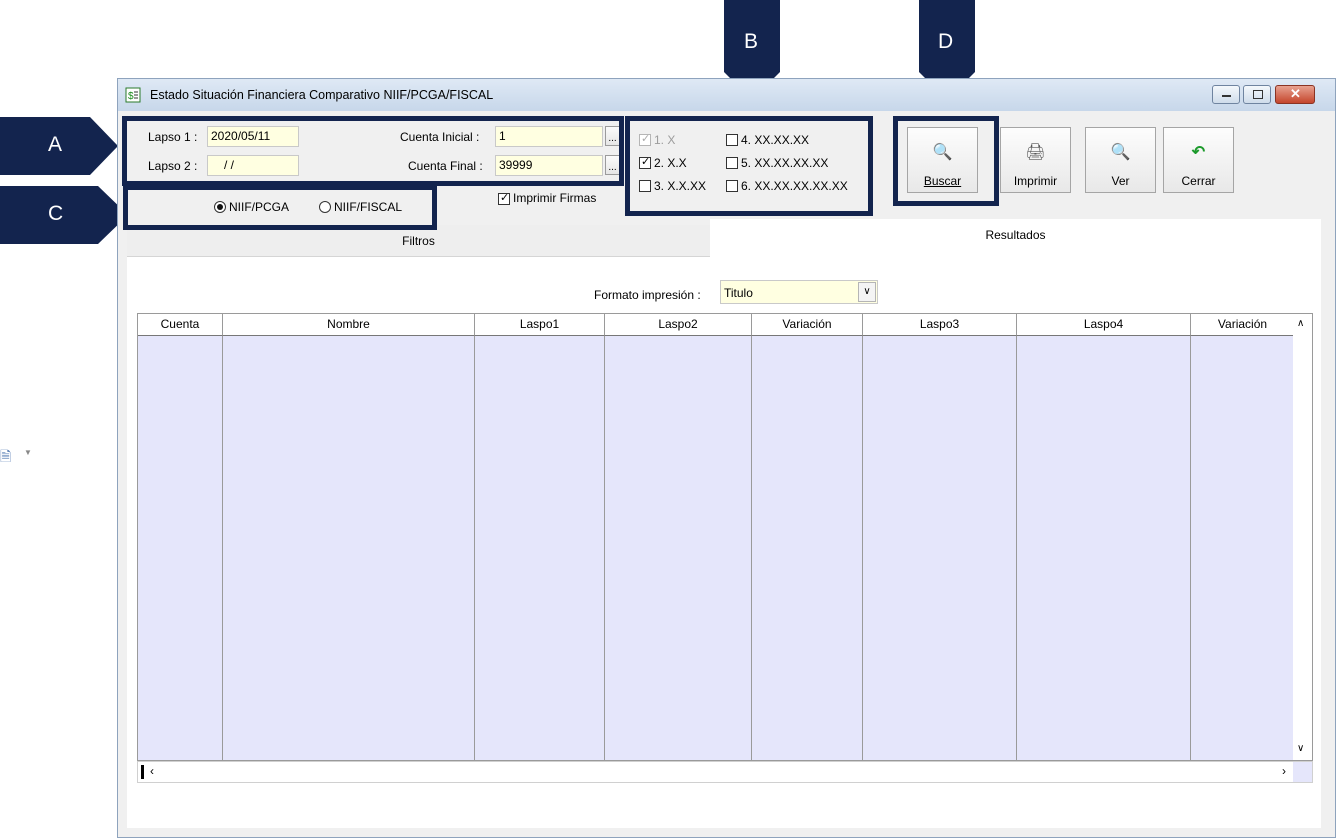 This screenshot has width=1336, height=838. What do you see at coordinates (152, 771) in the screenshot?
I see `scroll-left-icon: ‹` at bounding box center [152, 771].